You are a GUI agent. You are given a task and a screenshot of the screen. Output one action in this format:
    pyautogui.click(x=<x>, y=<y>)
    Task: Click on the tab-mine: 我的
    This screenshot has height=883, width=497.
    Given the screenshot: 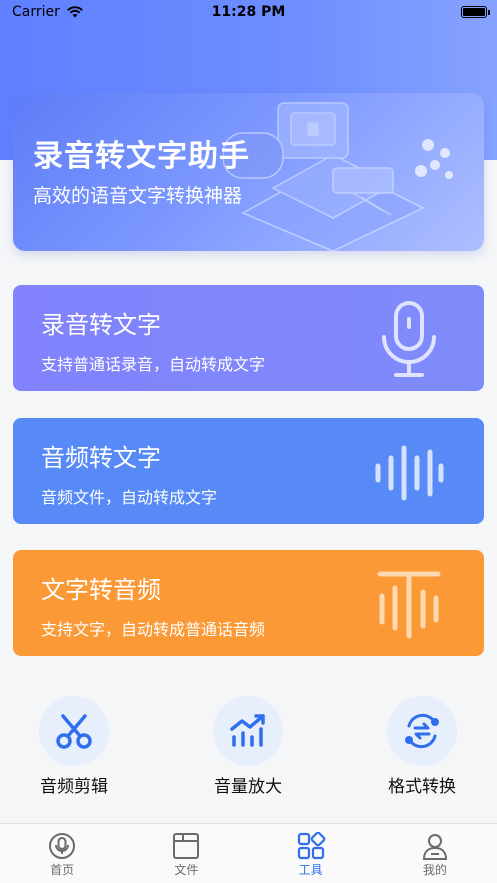 What is the action you would take?
    pyautogui.click(x=435, y=853)
    